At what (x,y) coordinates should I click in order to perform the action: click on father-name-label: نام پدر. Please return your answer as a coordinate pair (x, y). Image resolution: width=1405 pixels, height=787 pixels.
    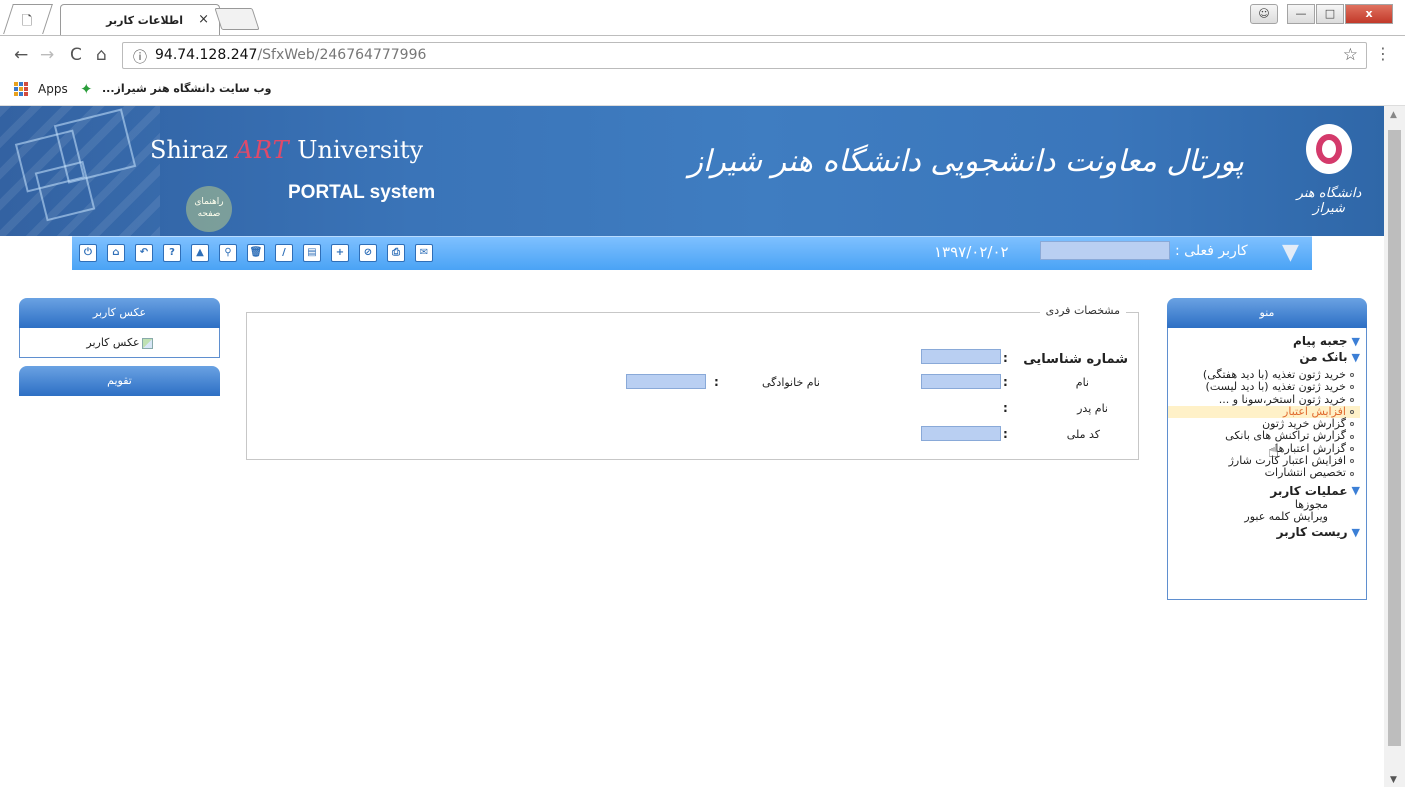
    Looking at the image, I should click on (1092, 408).